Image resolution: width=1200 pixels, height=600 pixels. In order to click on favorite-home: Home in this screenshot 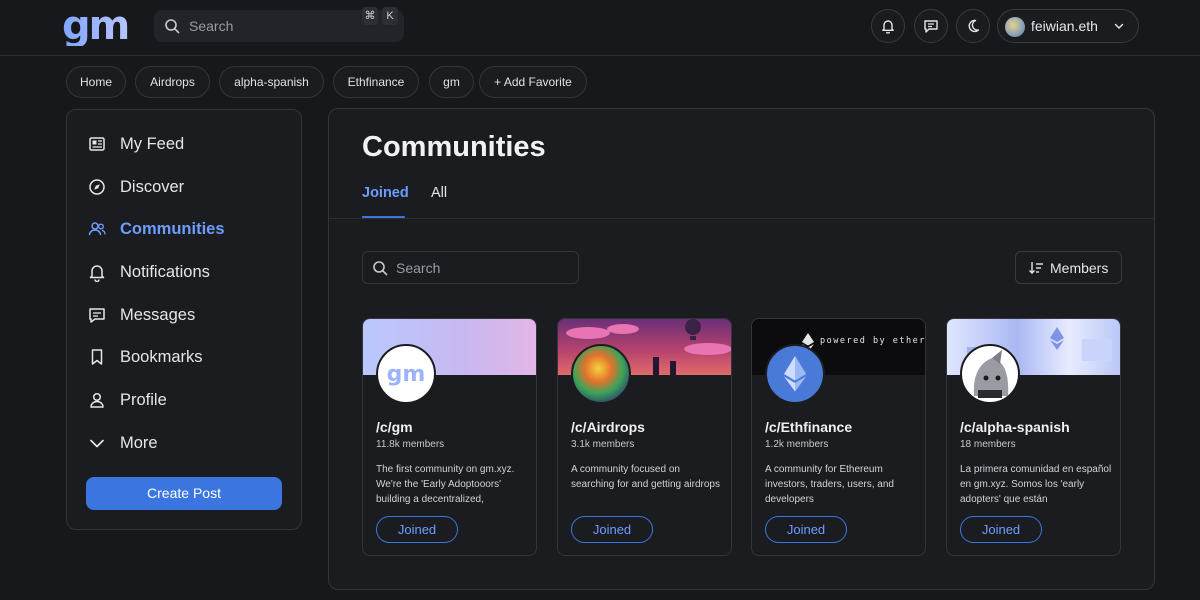, I will do `click(96, 82)`.